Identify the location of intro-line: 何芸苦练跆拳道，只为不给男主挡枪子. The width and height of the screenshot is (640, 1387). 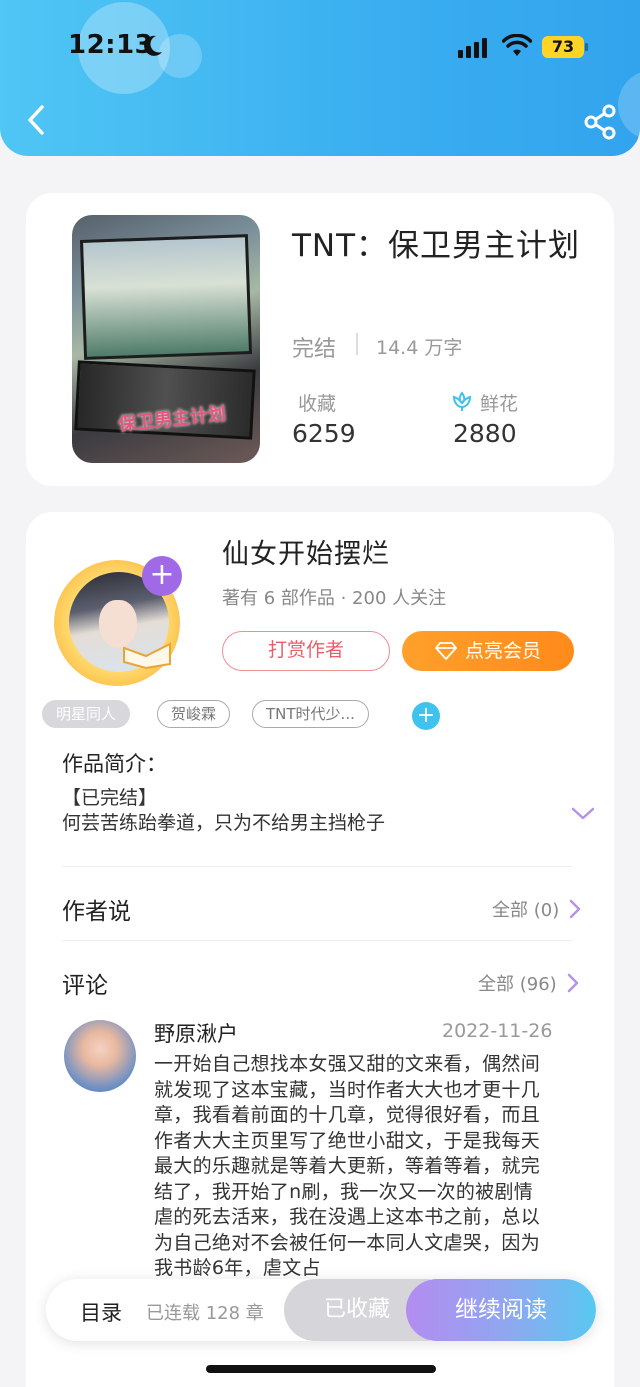
(224, 823).